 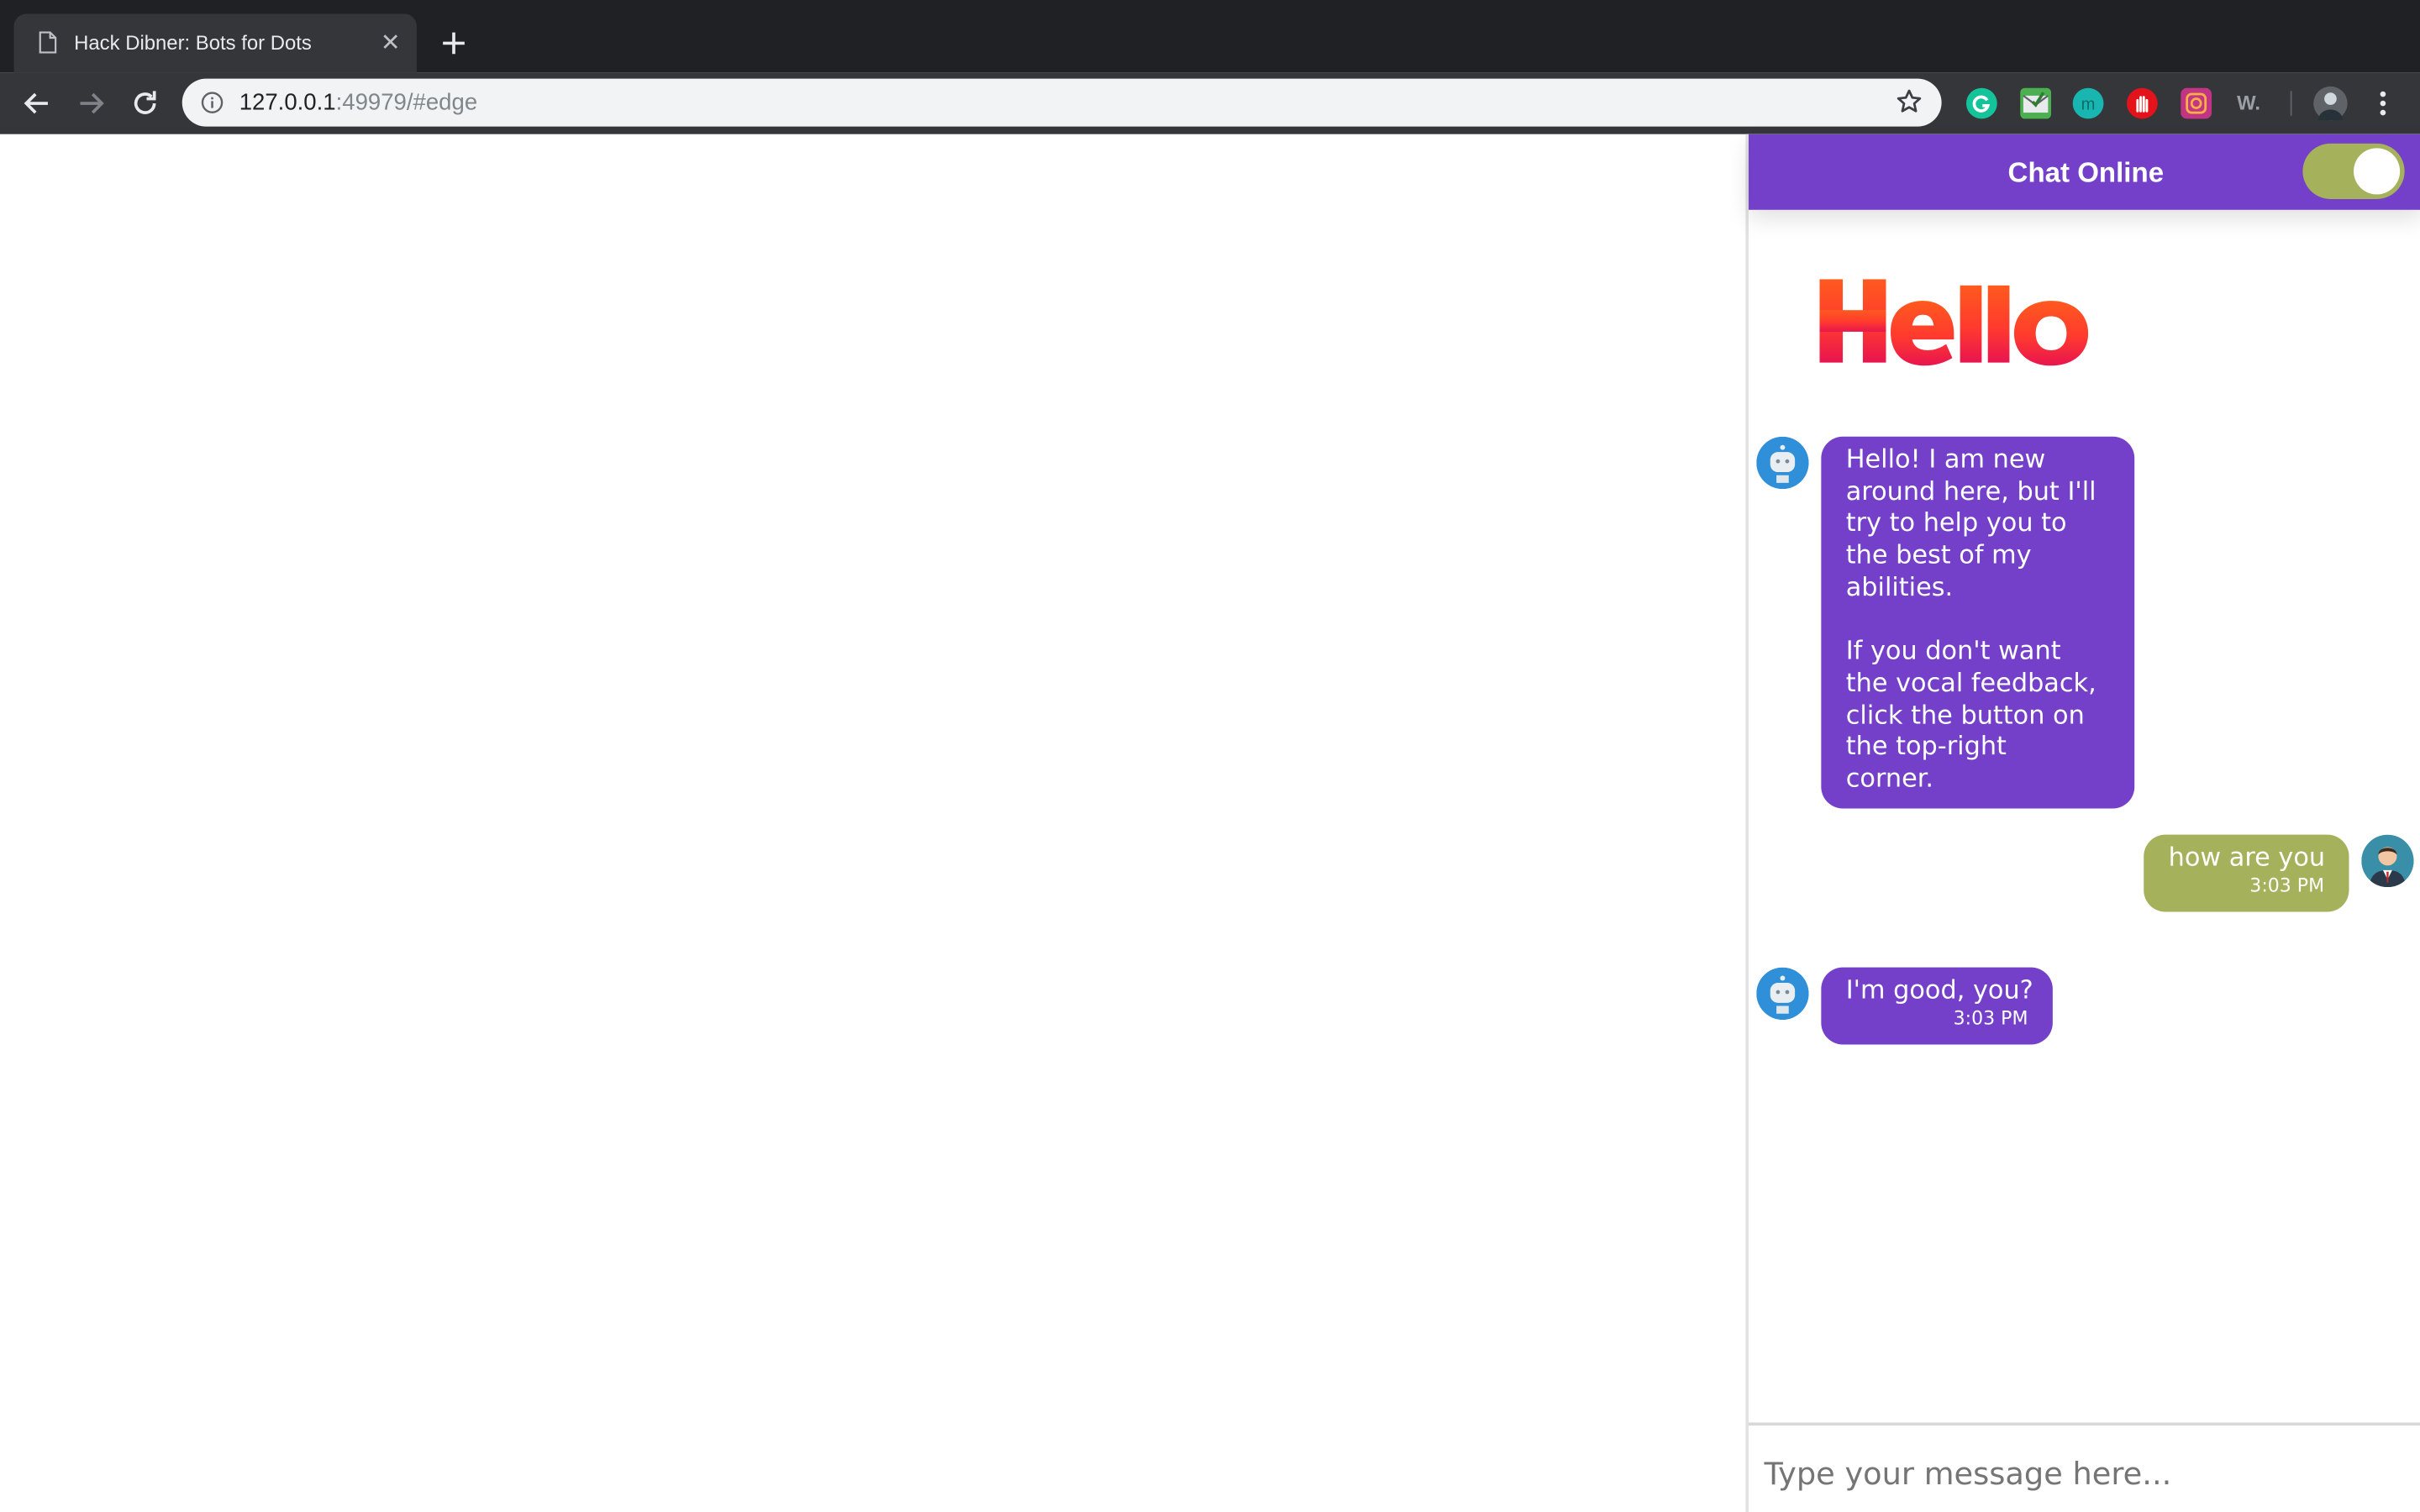 I want to click on toggle-knob, so click(x=2377, y=171).